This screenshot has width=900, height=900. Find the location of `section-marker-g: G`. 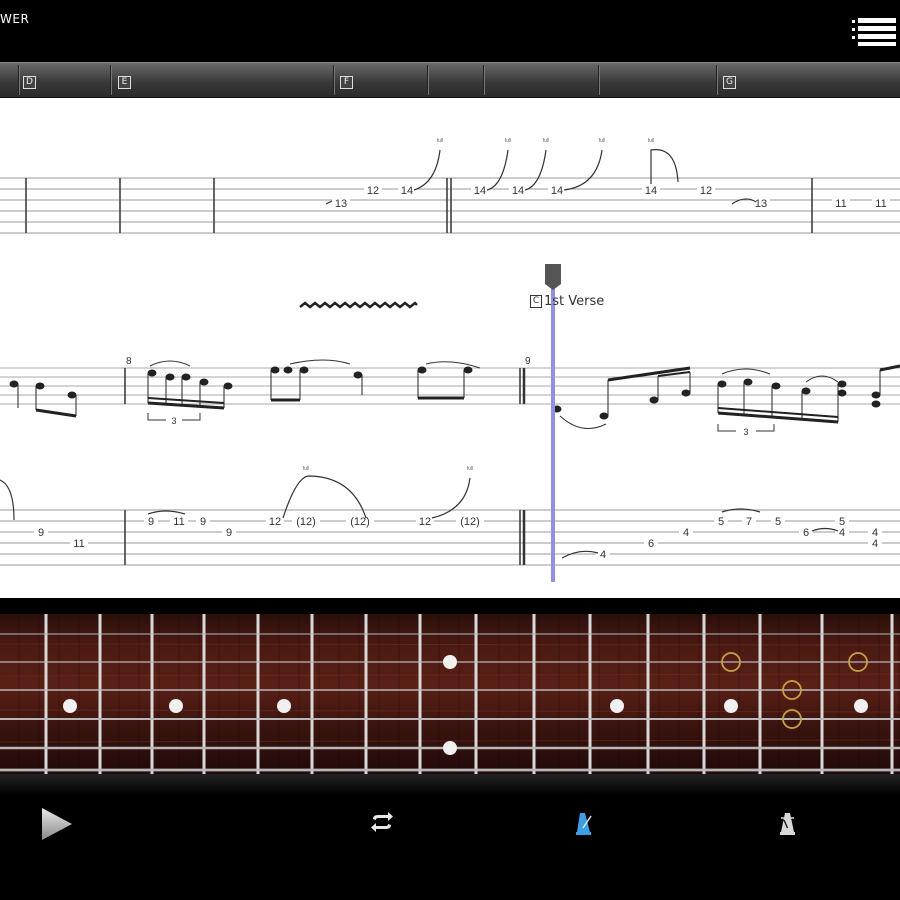

section-marker-g: G is located at coordinates (729, 82).